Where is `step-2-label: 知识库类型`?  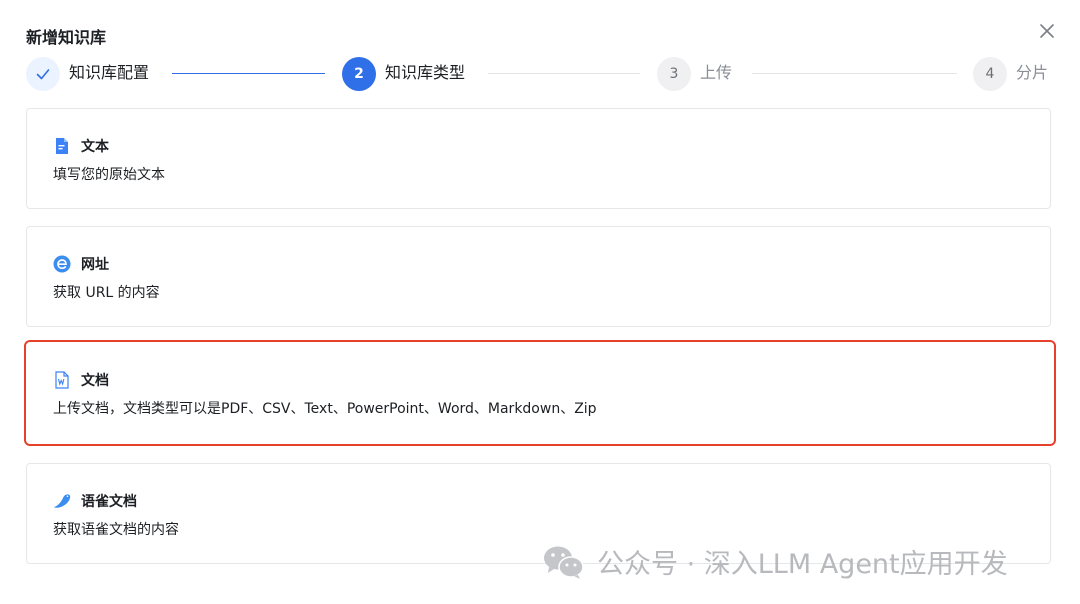
step-2-label: 知识库类型 is located at coordinates (425, 72).